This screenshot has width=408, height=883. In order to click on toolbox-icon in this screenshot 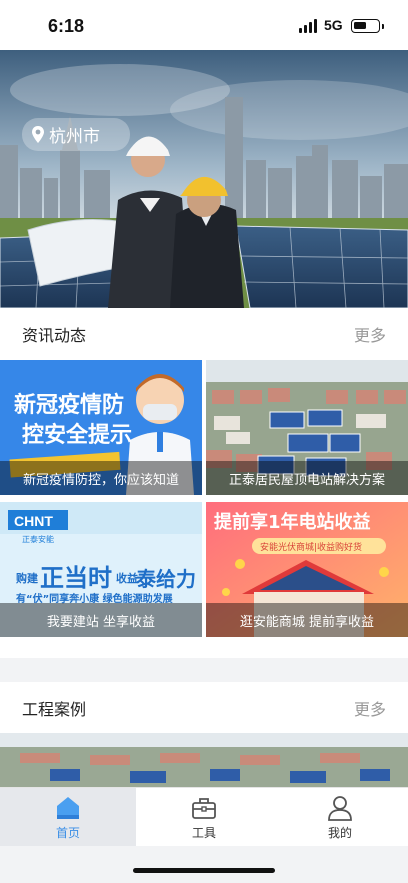, I will do `click(204, 808)`.